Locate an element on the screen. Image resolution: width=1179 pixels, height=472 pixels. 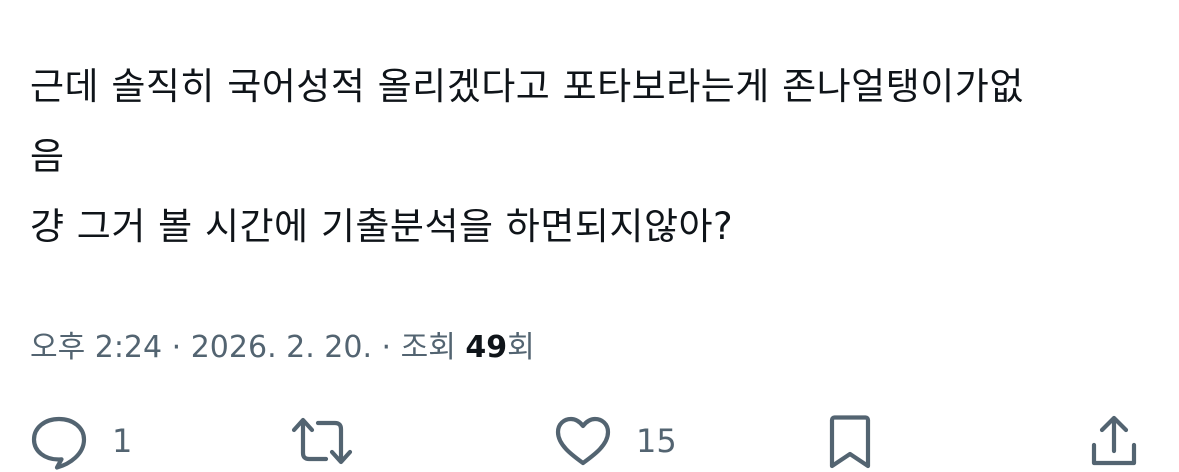
views-suffix: 회 is located at coordinates (521, 347).